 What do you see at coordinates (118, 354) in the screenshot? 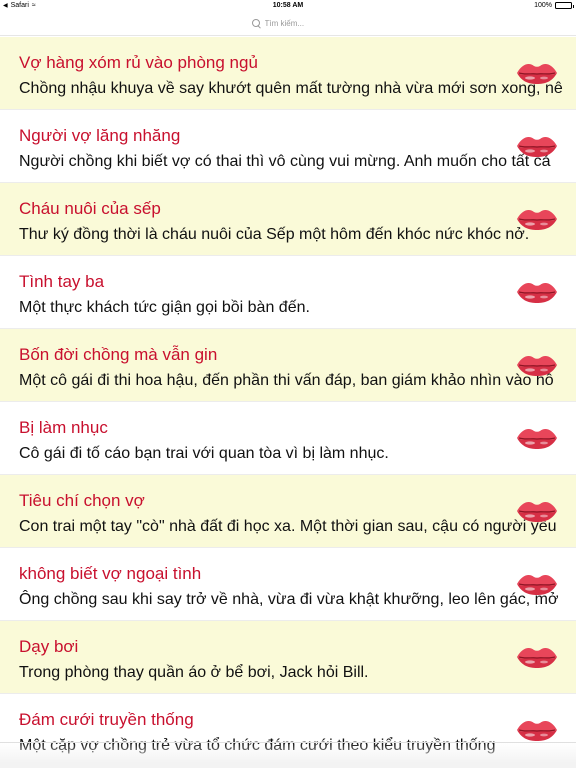
I see `item-title: Bốn đời chồng mà vẫn gin` at bounding box center [118, 354].